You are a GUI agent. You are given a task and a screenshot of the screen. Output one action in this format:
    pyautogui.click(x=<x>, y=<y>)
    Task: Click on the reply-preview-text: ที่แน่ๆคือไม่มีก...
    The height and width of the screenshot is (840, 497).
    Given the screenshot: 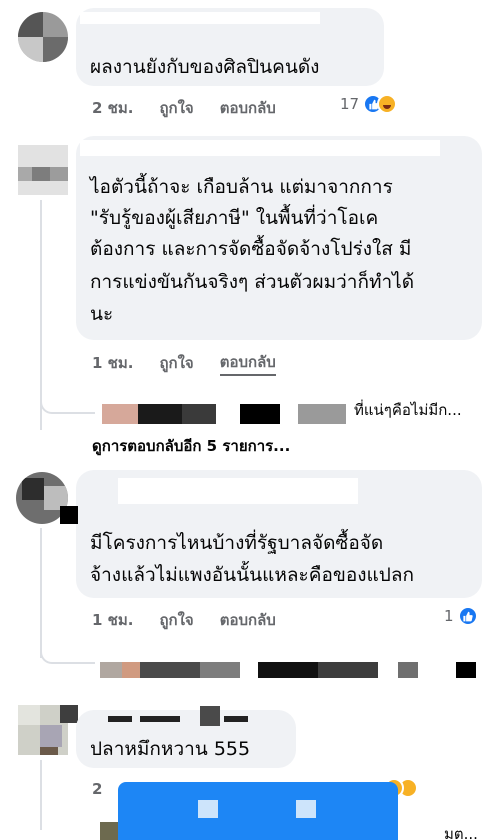 What is the action you would take?
    pyautogui.click(x=408, y=410)
    